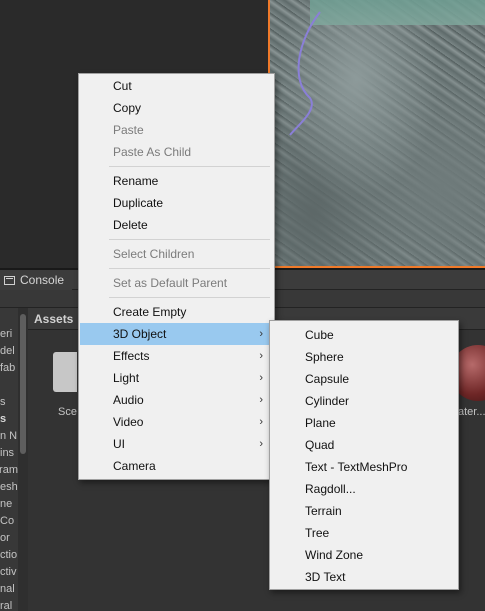 This screenshot has width=485, height=611. Describe the element at coordinates (176, 86) in the screenshot. I see `menu-item-cut: Cut` at that location.